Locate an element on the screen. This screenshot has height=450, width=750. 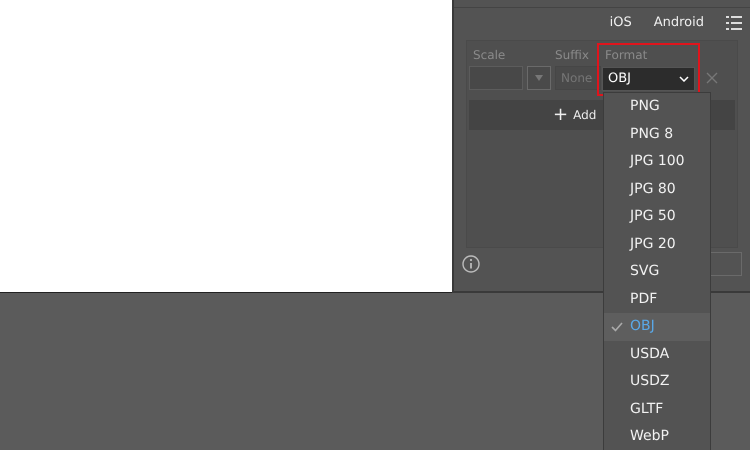
info-icon is located at coordinates (471, 264).